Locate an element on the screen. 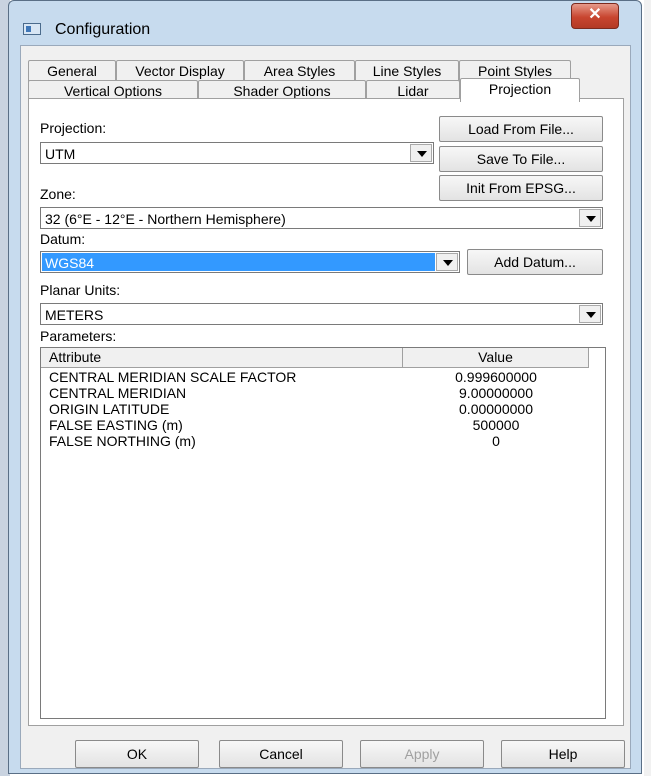 The image size is (651, 776). zone-select: 32 (6°E - 12°E - Northern Hemisphere) is located at coordinates (321, 218).